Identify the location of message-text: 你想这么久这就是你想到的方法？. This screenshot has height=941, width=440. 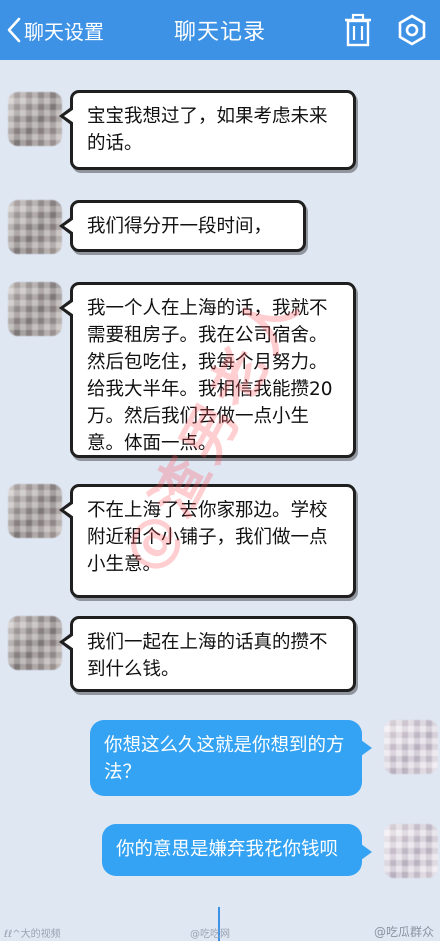
(224, 759).